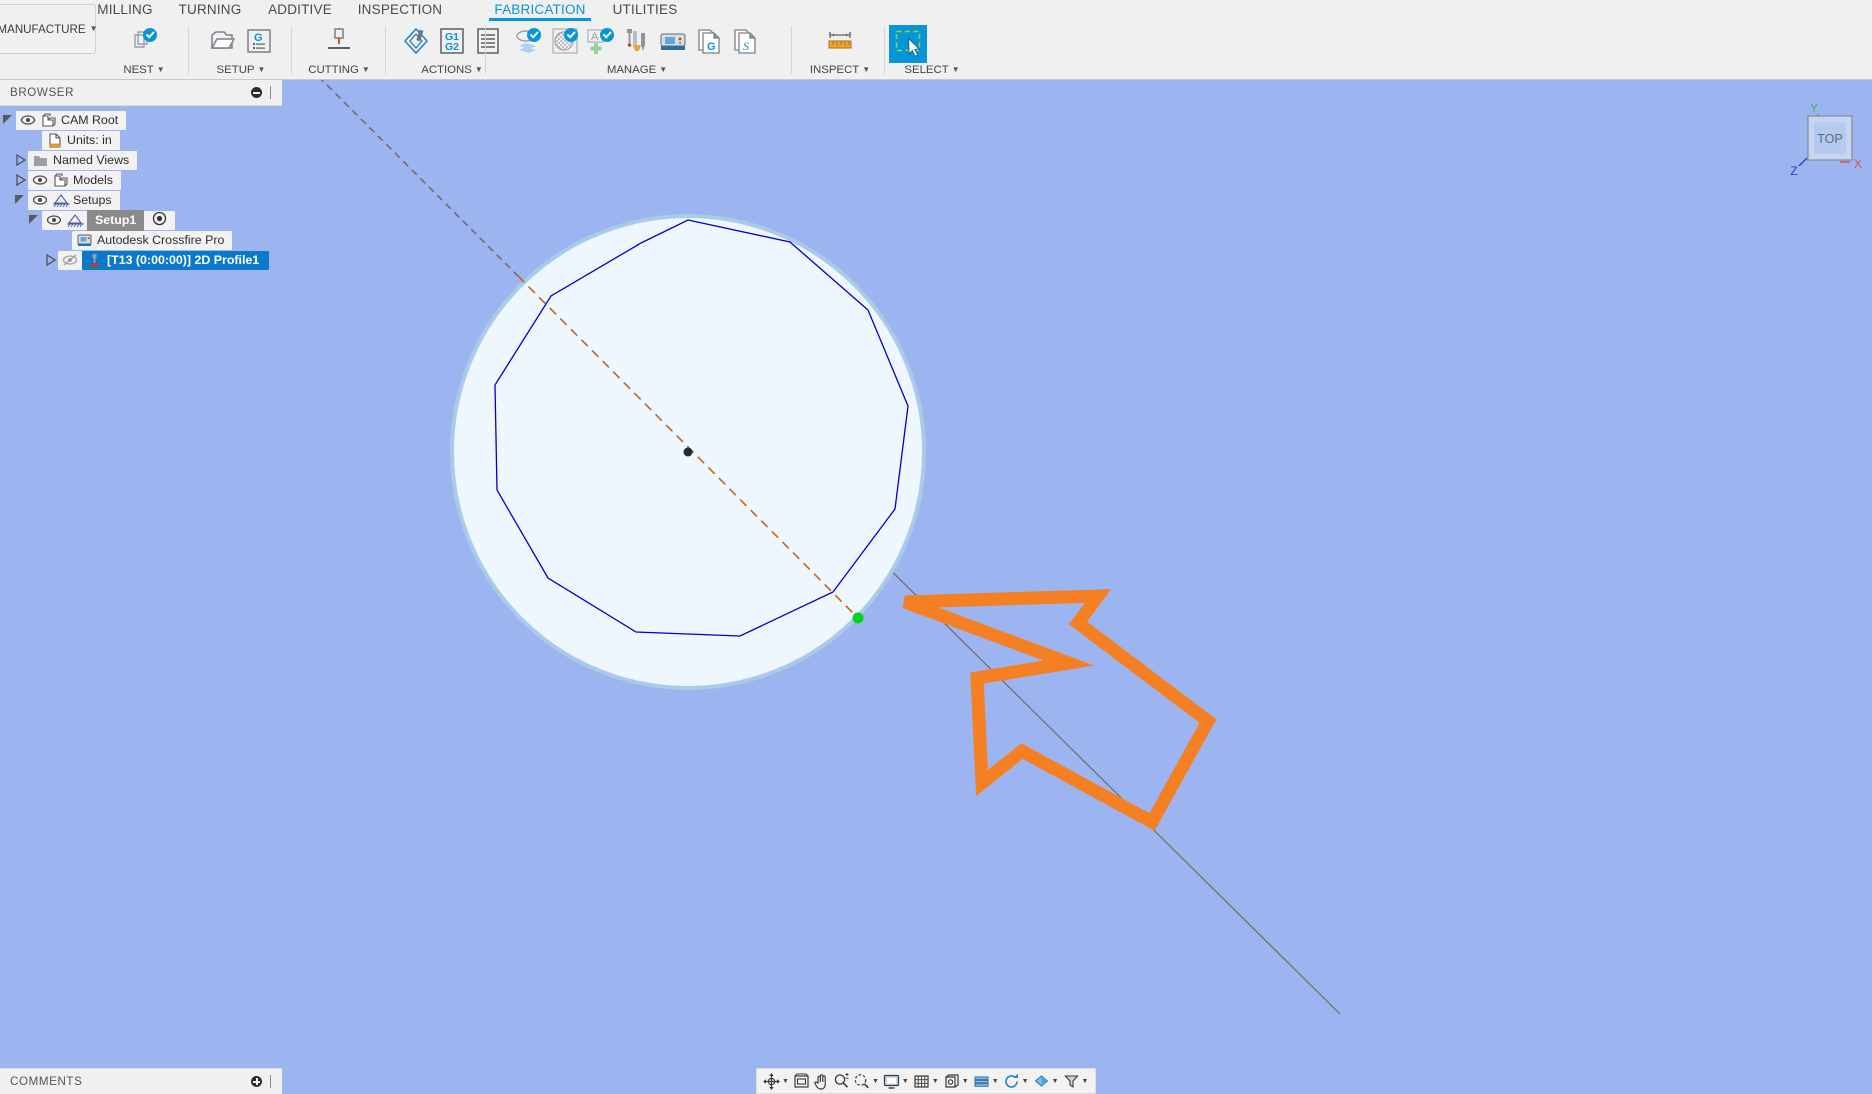 The image size is (1872, 1094). What do you see at coordinates (256, 1081) in the screenshot?
I see `plus-circle-icon` at bounding box center [256, 1081].